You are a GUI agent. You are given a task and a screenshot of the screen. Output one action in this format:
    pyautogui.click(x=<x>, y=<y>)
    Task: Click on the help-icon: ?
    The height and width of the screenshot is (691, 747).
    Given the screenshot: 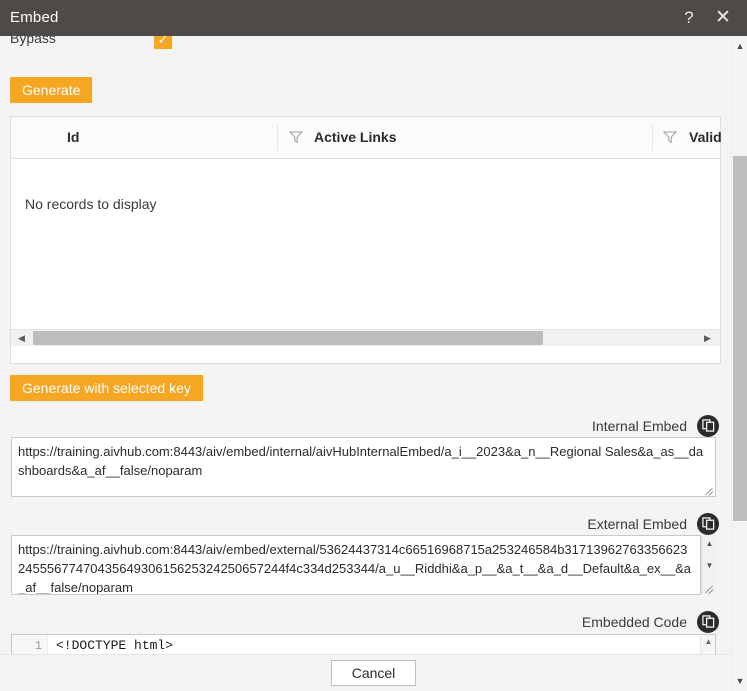 What is the action you would take?
    pyautogui.click(x=689, y=18)
    